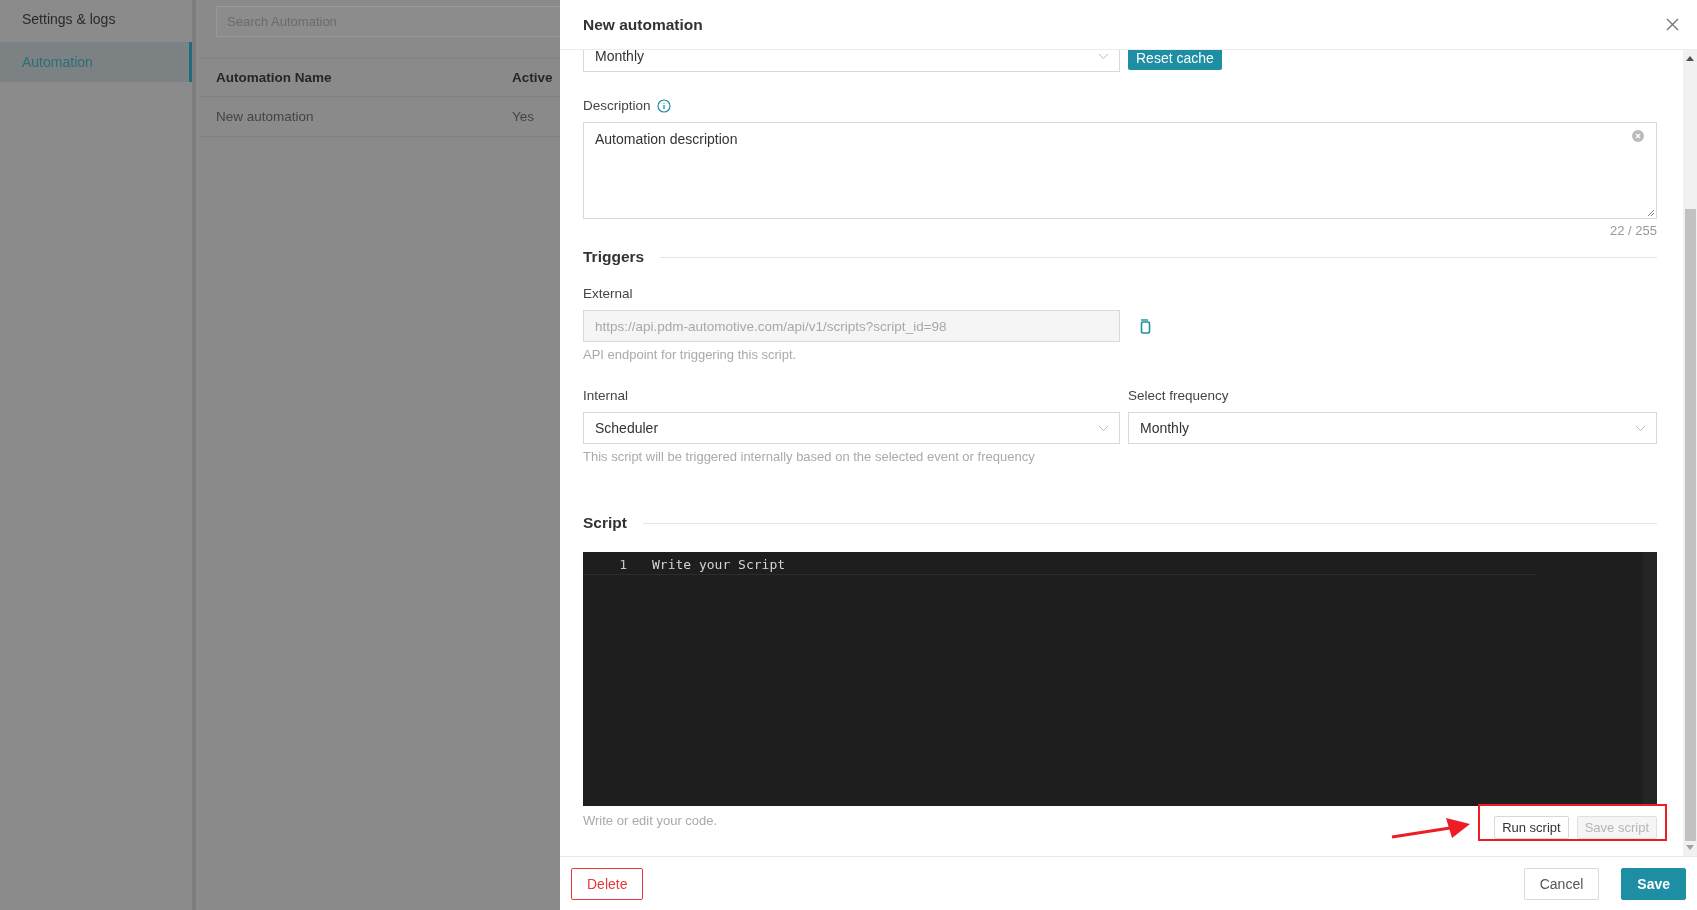  Describe the element at coordinates (1672, 24) in the screenshot. I see `close-icon` at that location.